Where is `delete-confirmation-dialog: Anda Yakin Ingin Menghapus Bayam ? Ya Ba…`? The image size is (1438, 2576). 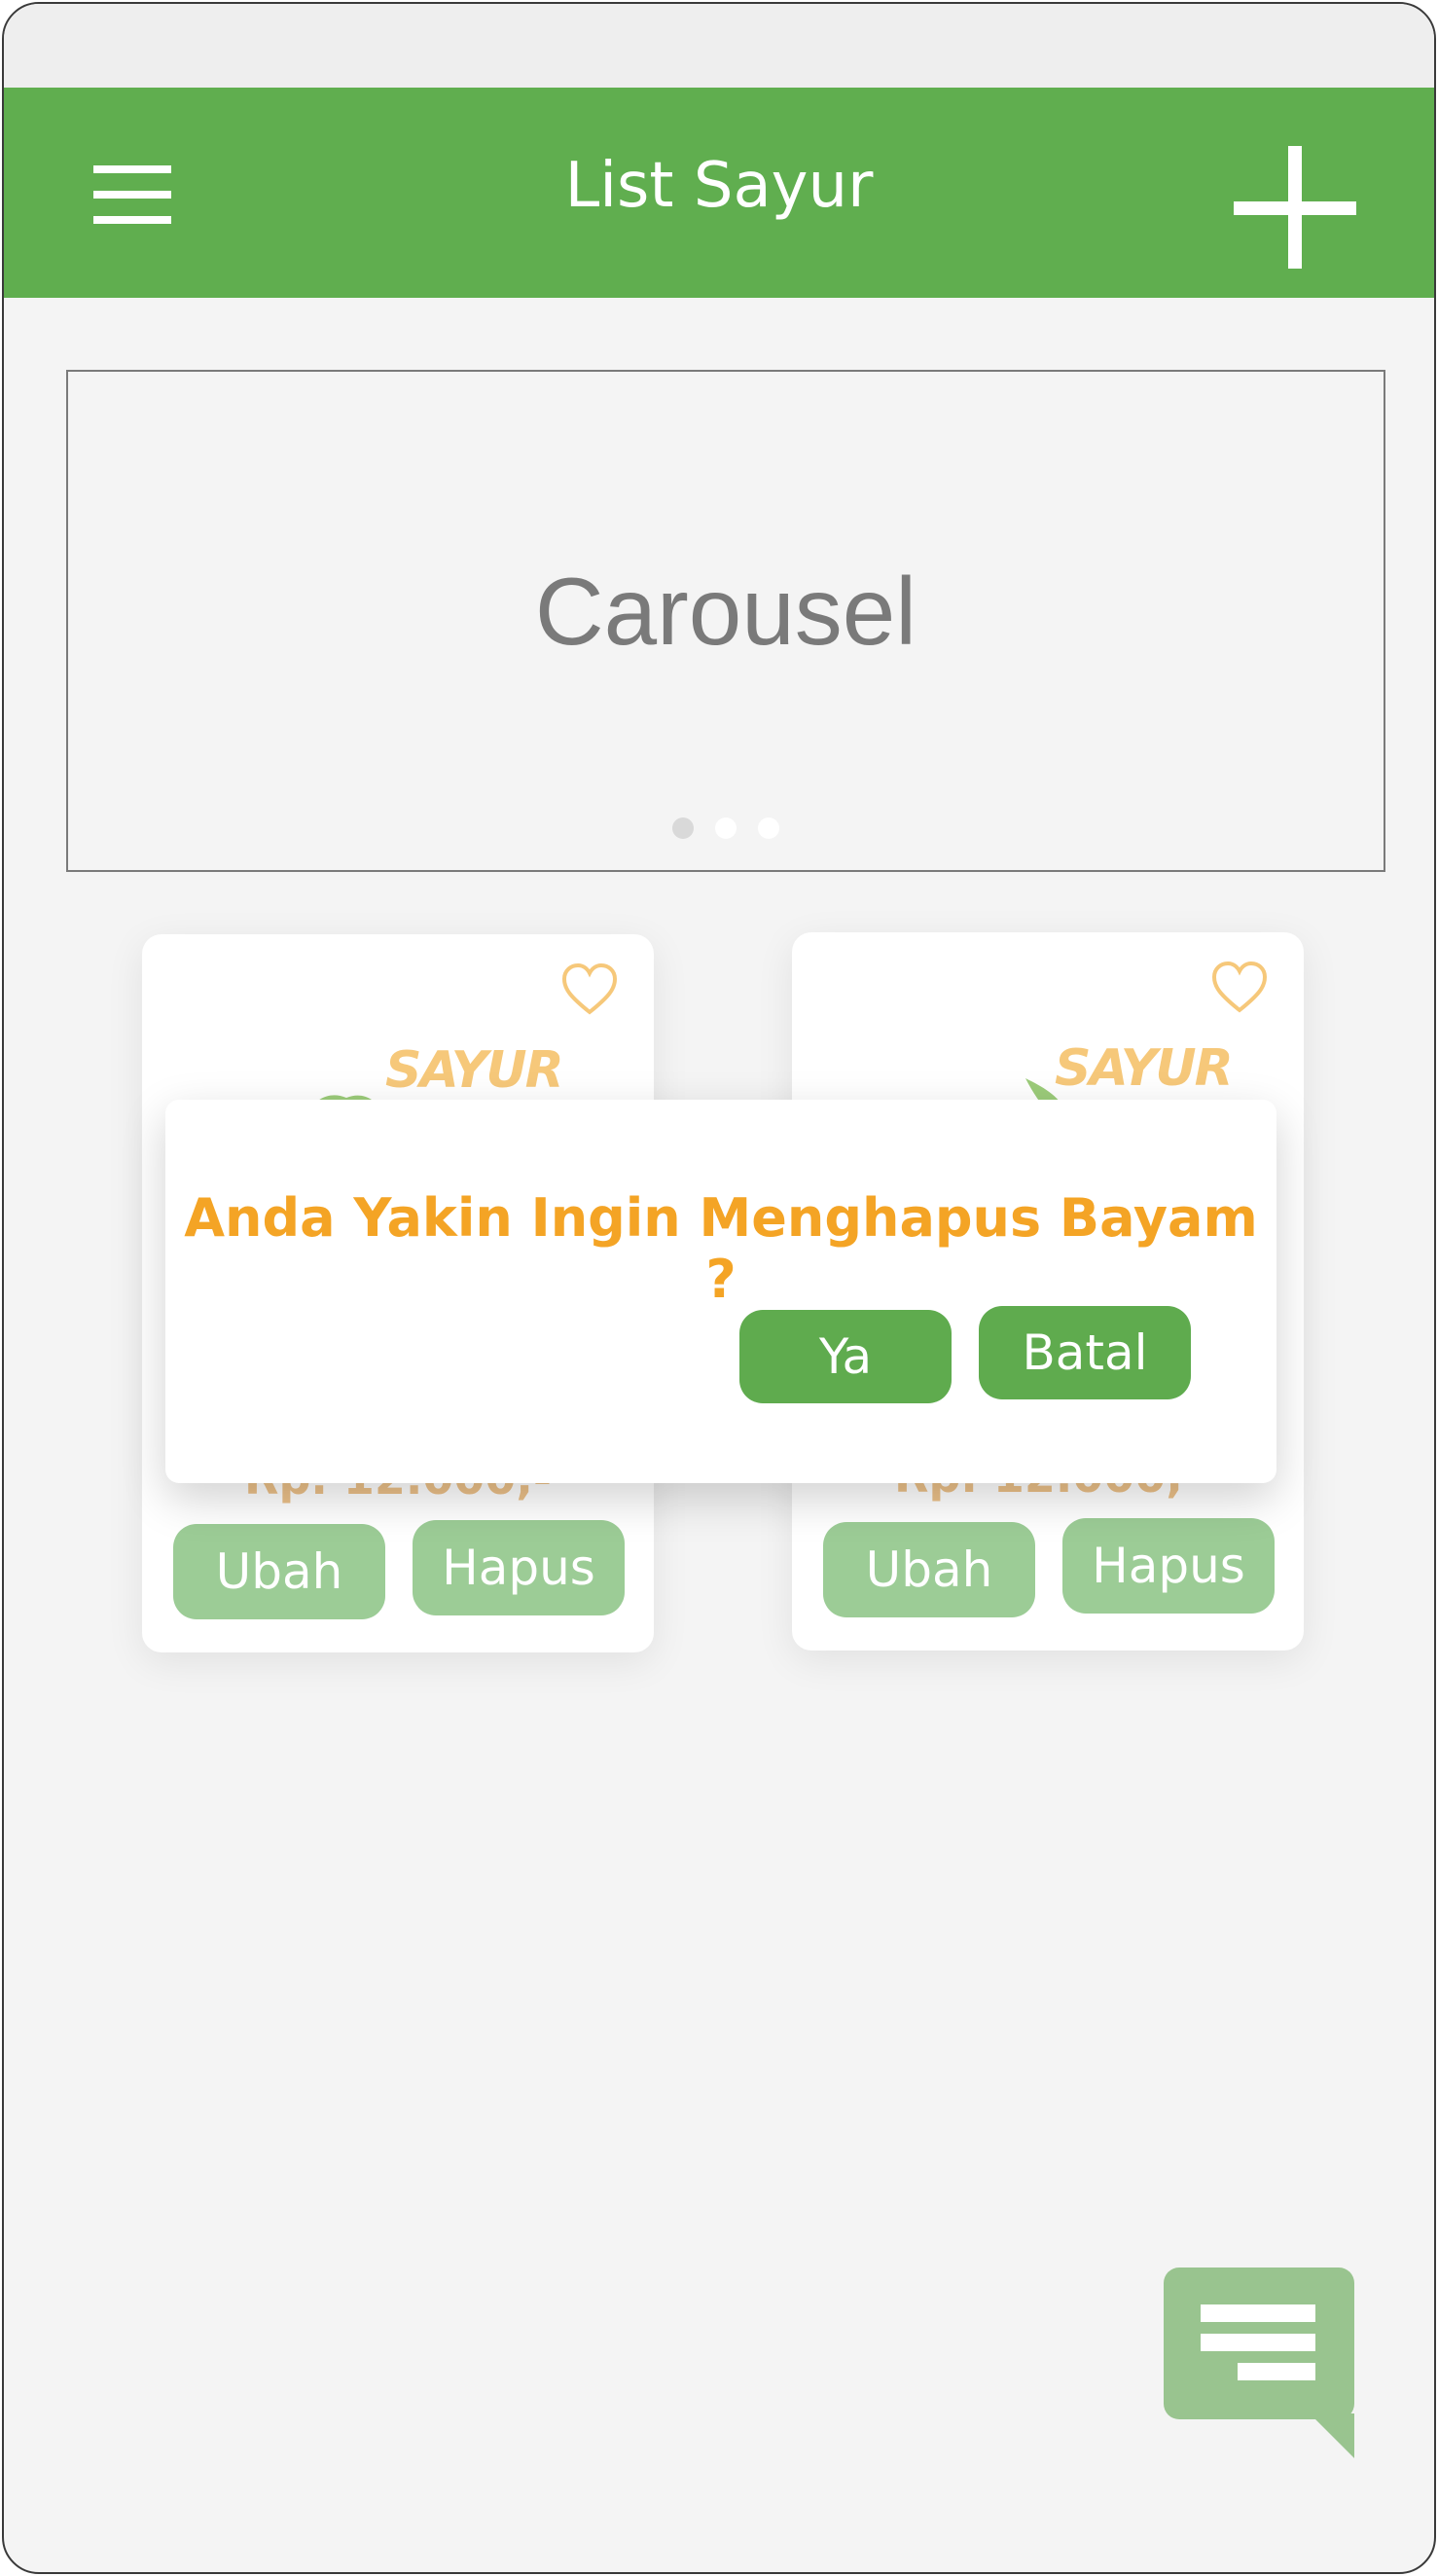 delete-confirmation-dialog: Anda Yakin Ingin Menghapus Bayam ? Ya Ba… is located at coordinates (720, 1291).